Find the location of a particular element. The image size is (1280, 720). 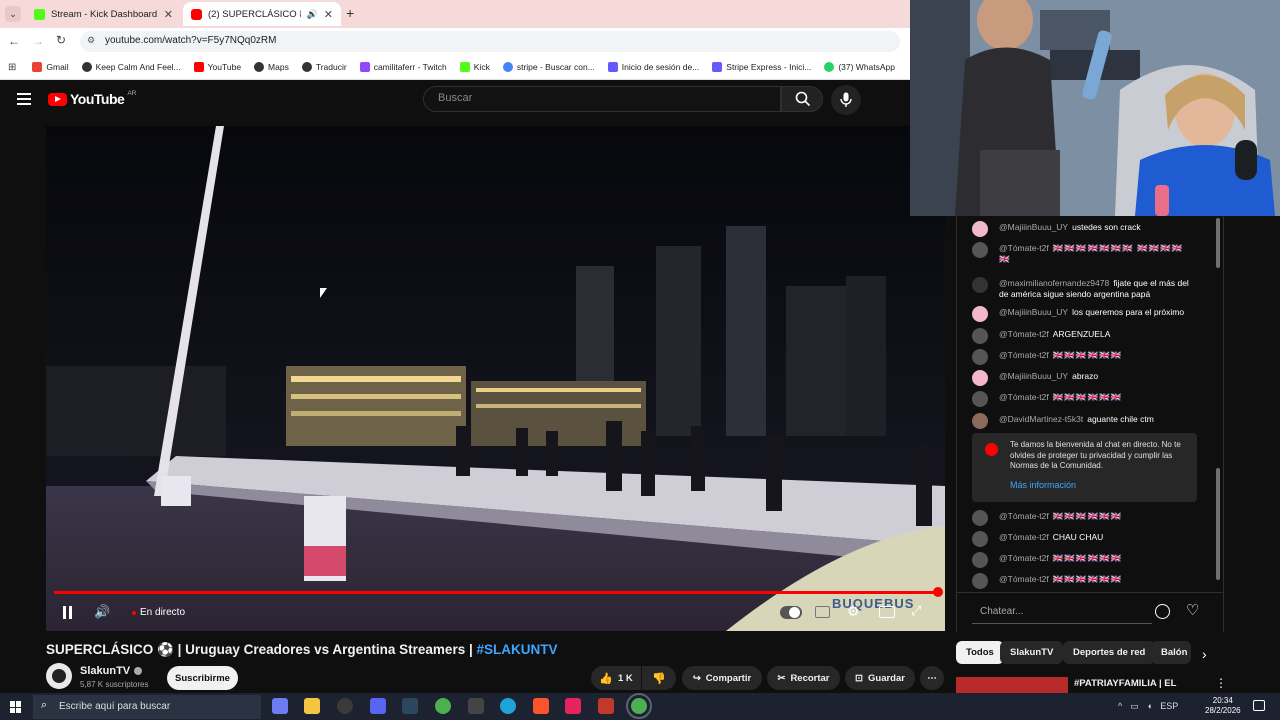

chip-deportes-de-red: Deportes de red is located at coordinates (1109, 652).